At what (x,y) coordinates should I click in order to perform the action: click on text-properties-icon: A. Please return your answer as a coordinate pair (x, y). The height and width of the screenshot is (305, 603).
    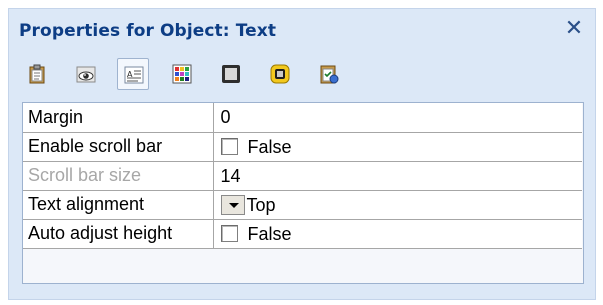
    Looking at the image, I should click on (134, 75).